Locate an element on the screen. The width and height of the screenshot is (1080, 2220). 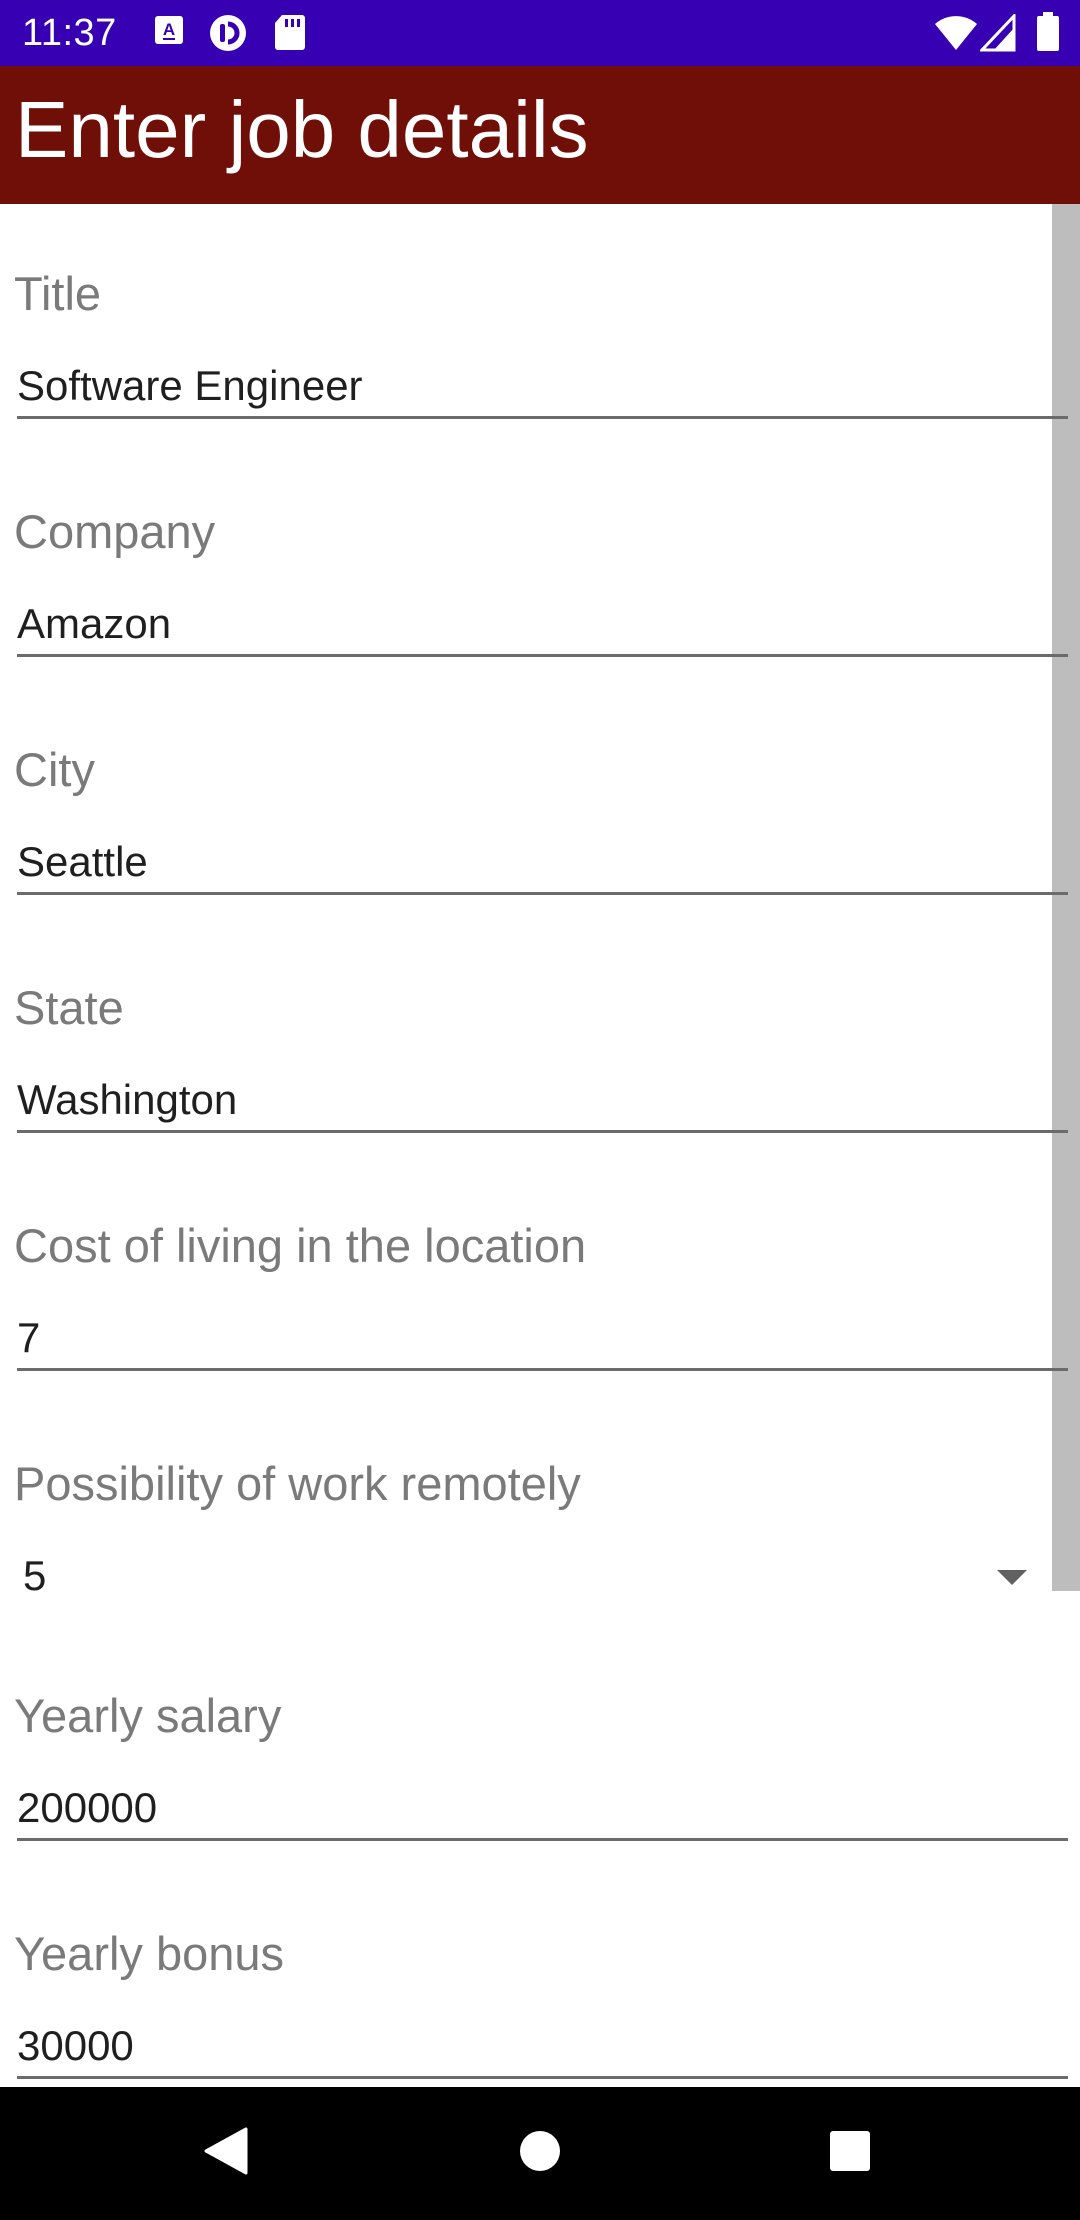
yearly-salary-input is located at coordinates (542, 1809).